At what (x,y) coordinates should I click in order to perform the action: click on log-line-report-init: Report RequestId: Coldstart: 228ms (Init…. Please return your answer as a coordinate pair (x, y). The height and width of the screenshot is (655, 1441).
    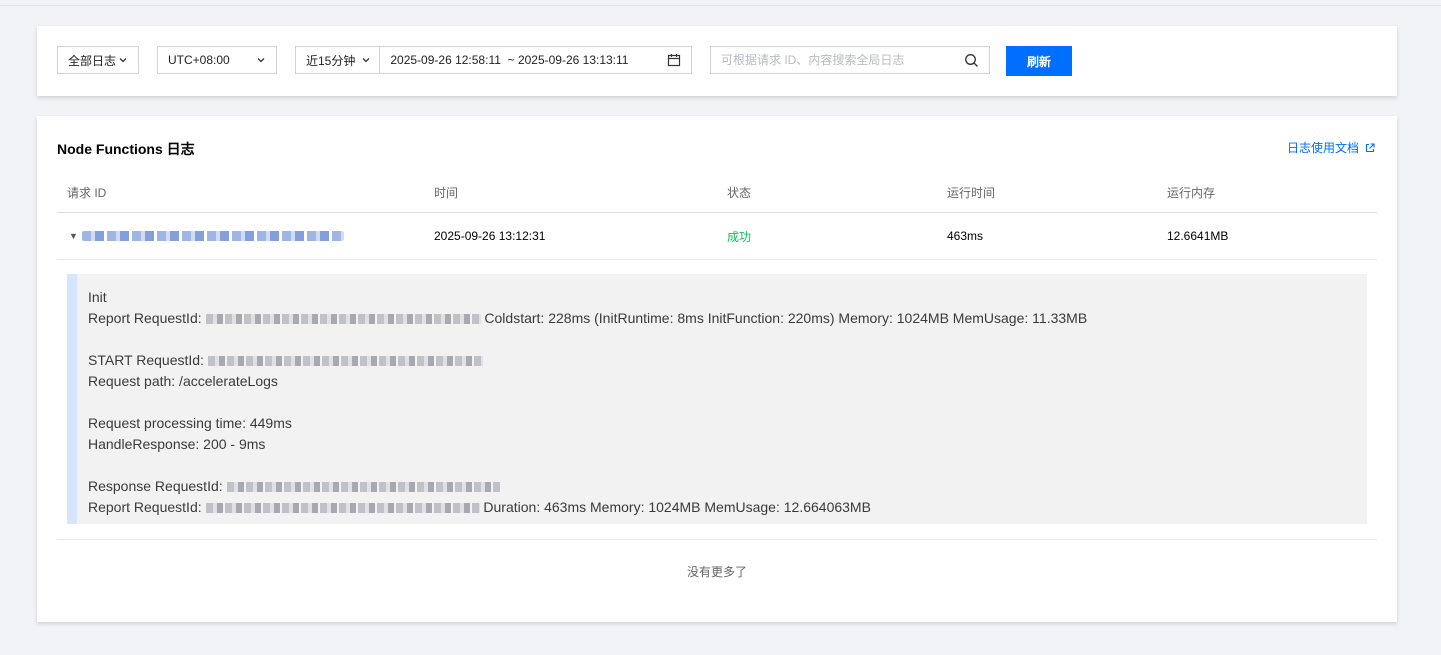
    Looking at the image, I should click on (727, 318).